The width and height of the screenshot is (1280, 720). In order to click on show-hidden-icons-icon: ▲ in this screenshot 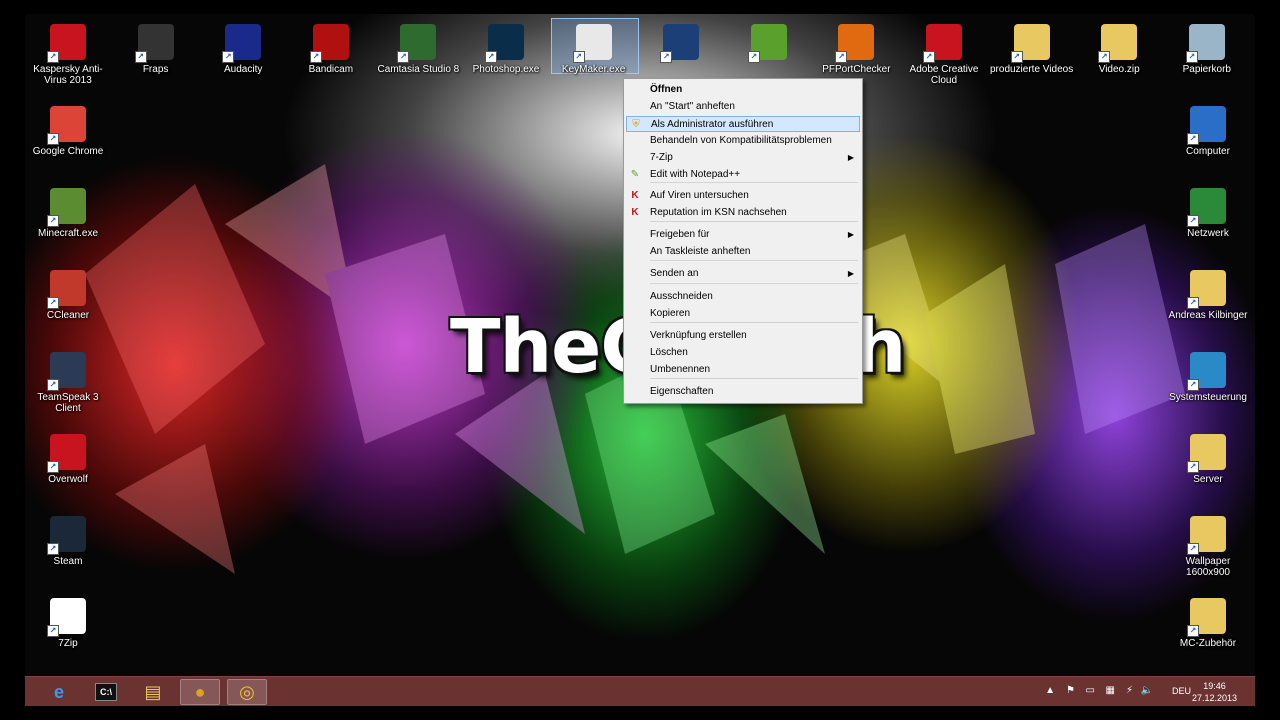, I will do `click(1050, 690)`.